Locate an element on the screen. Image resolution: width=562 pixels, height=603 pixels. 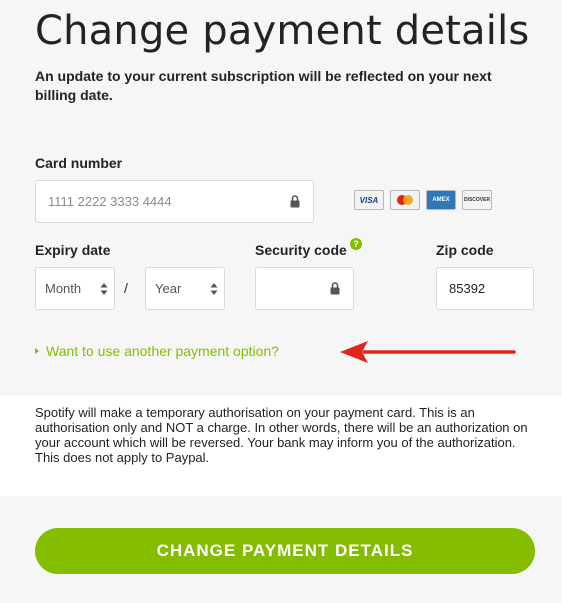
expiry-year-select: Year is located at coordinates (185, 288).